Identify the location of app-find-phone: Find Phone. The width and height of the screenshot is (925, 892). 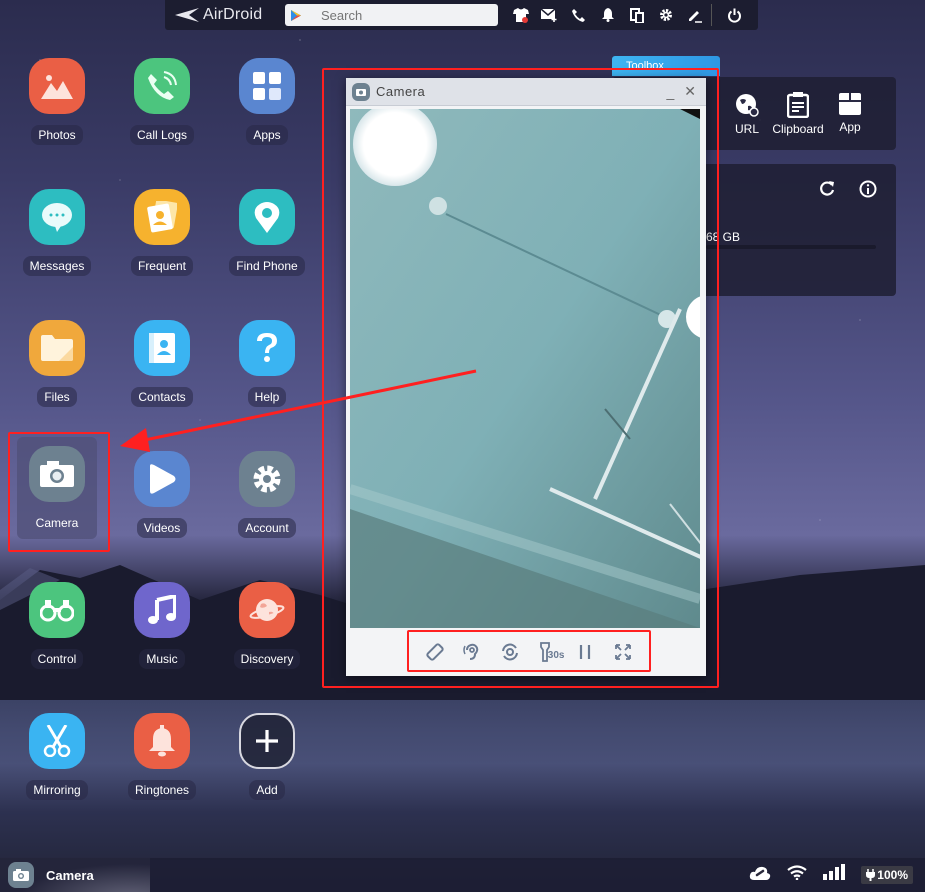
(267, 232).